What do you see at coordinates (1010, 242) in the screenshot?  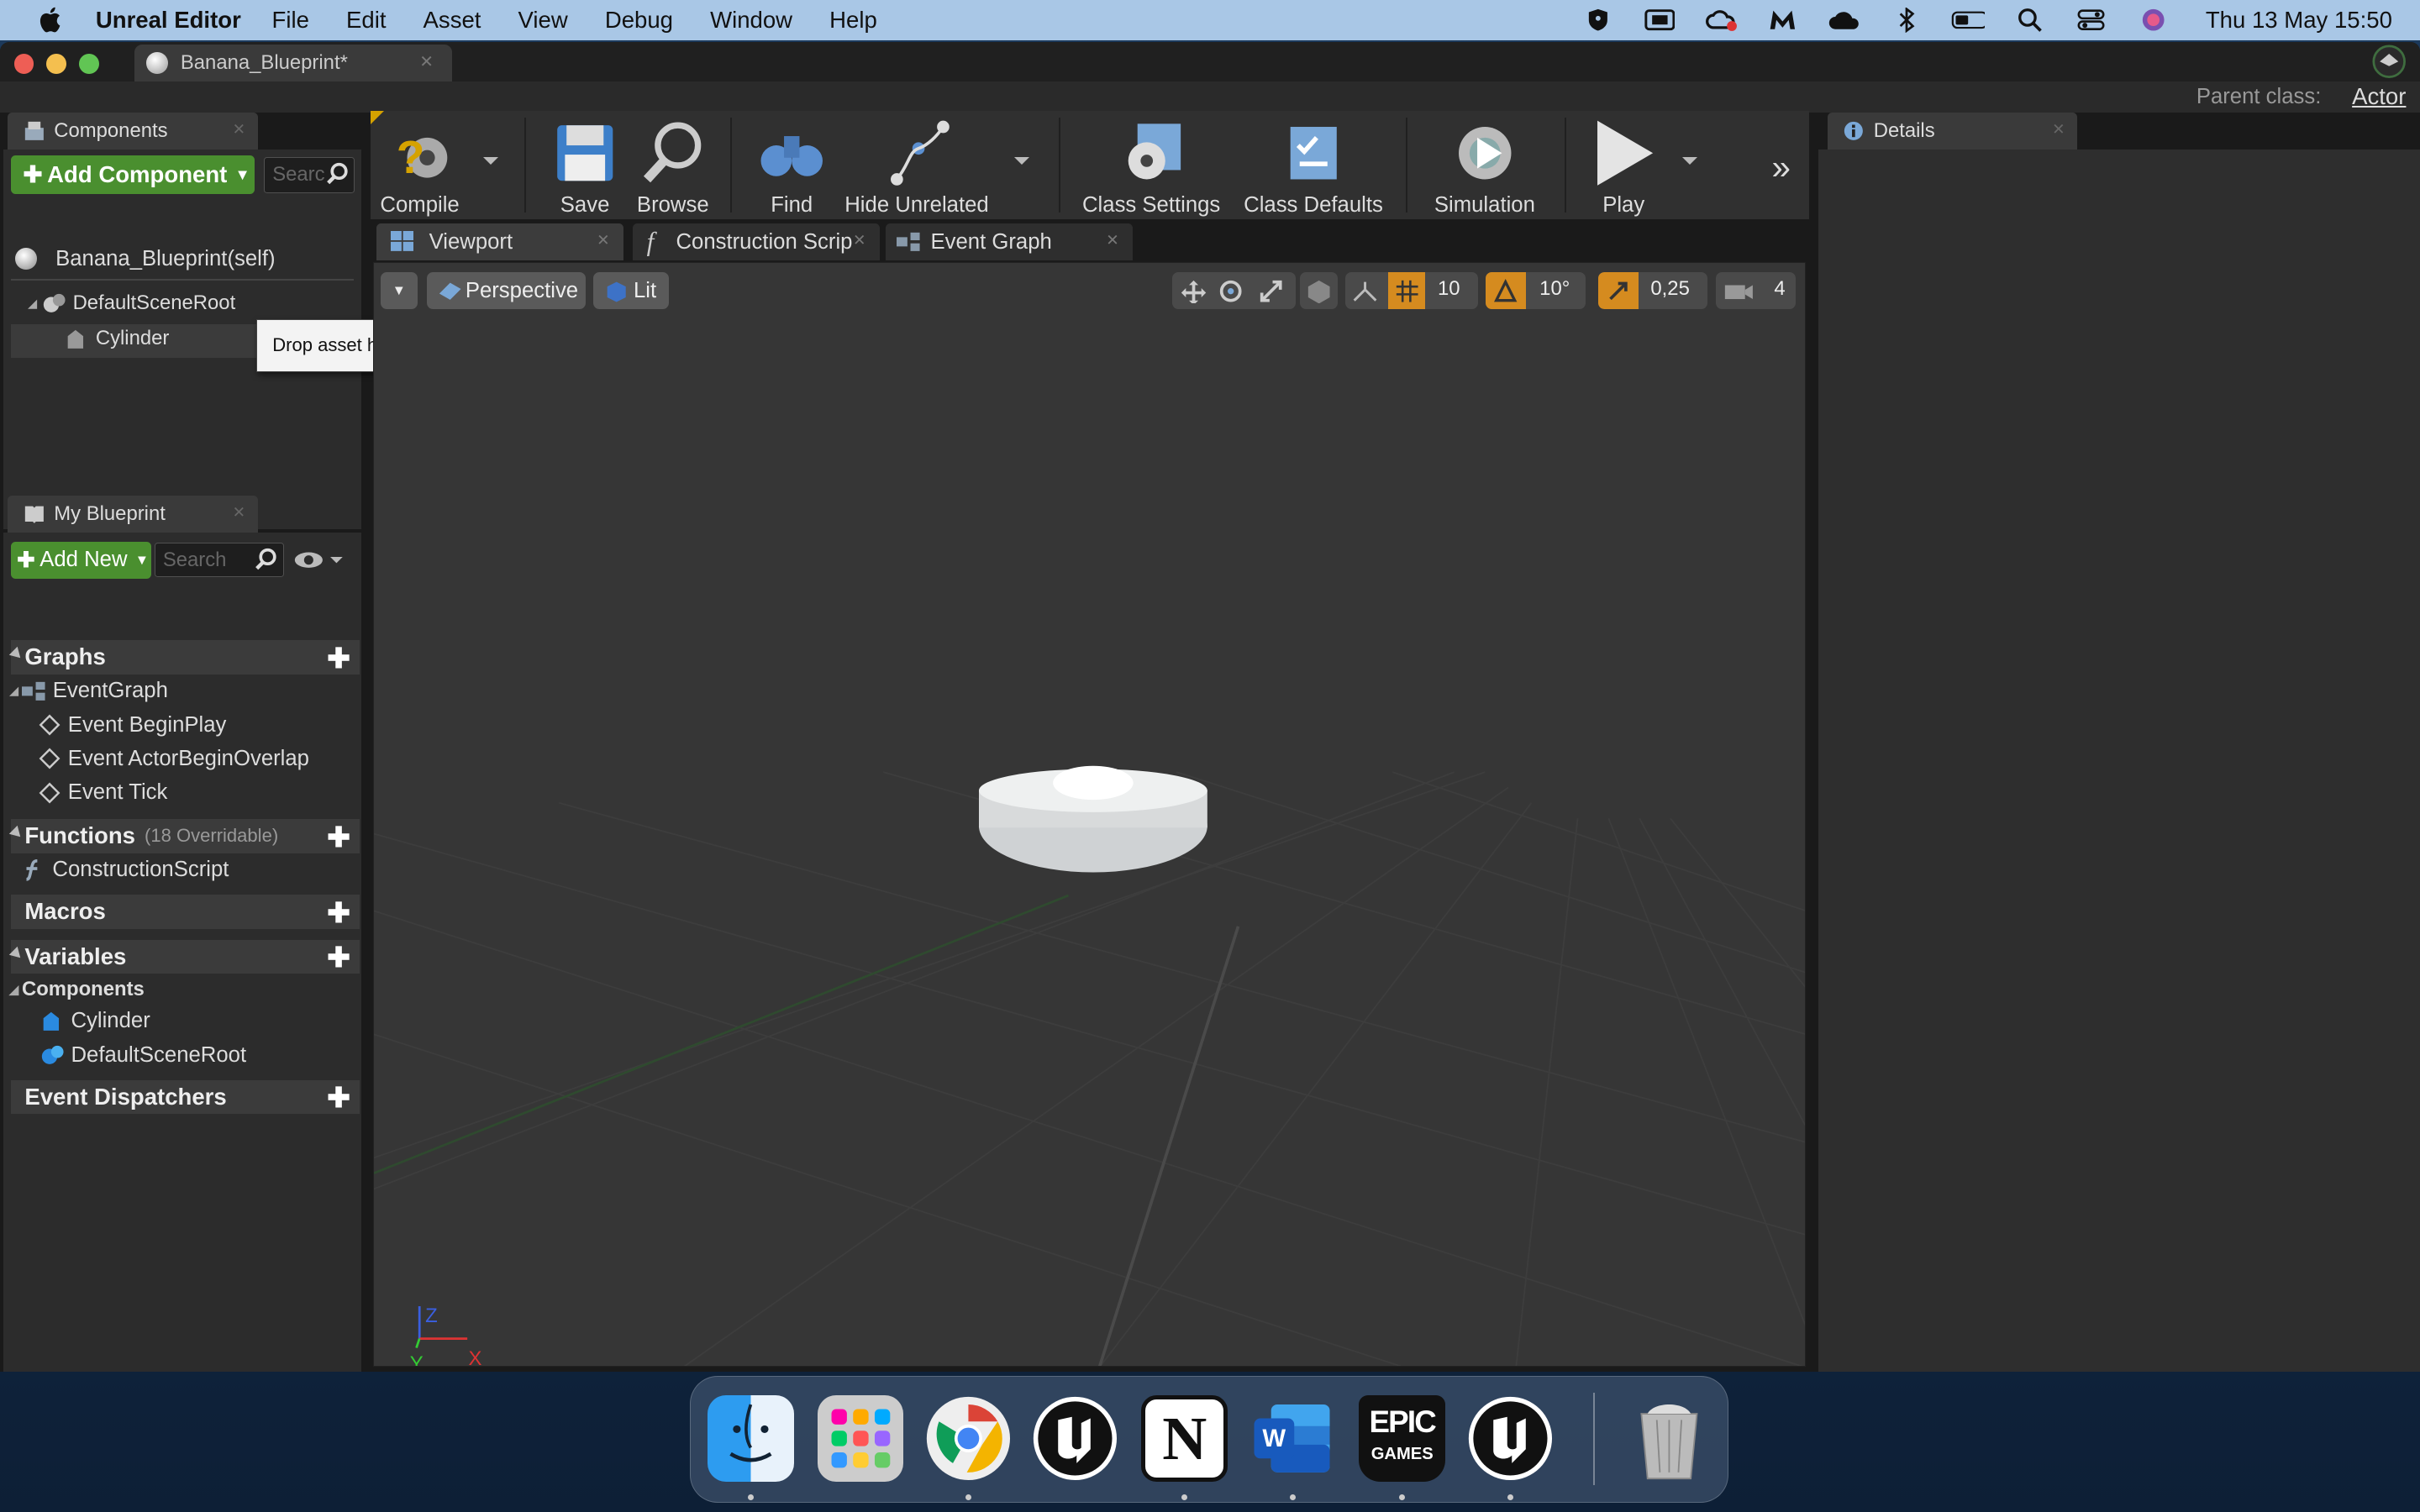 I see `tab-event-graph: Event Graph ✕` at bounding box center [1010, 242].